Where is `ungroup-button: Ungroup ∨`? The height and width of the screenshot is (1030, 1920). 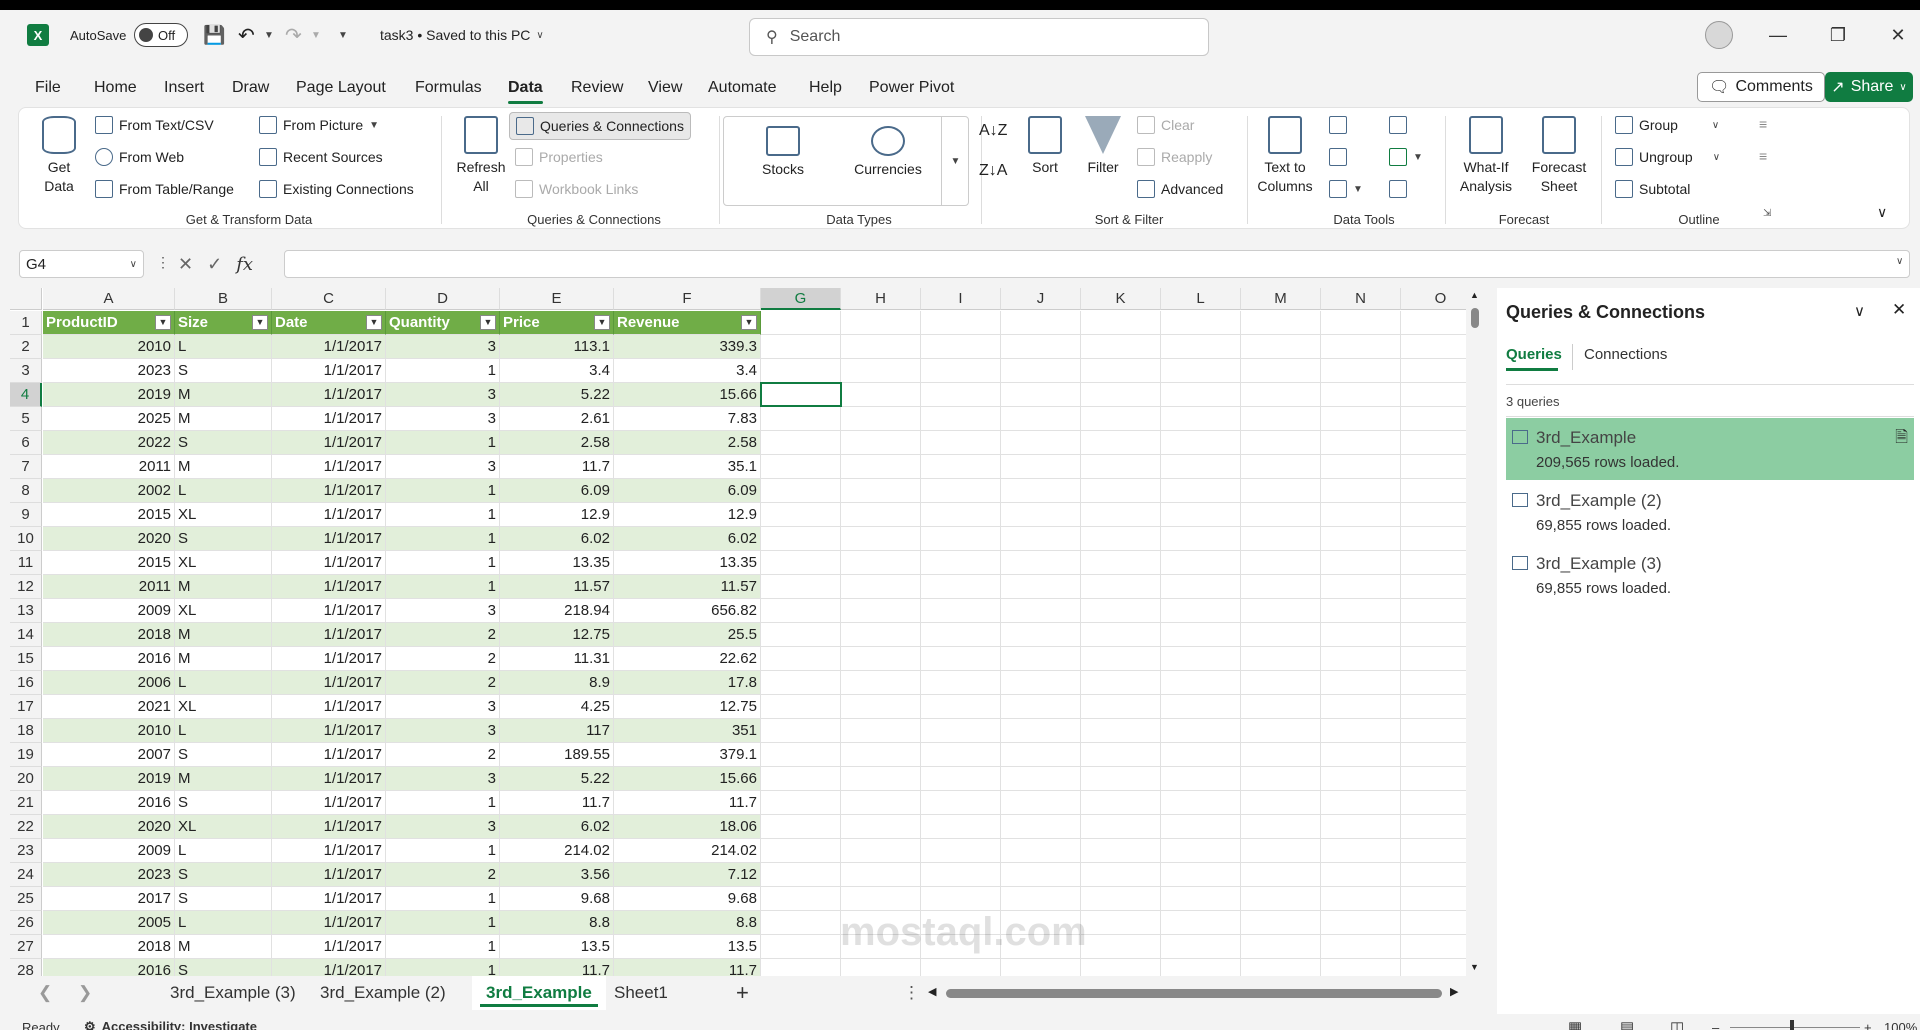 ungroup-button: Ungroup ∨ is located at coordinates (1667, 157).